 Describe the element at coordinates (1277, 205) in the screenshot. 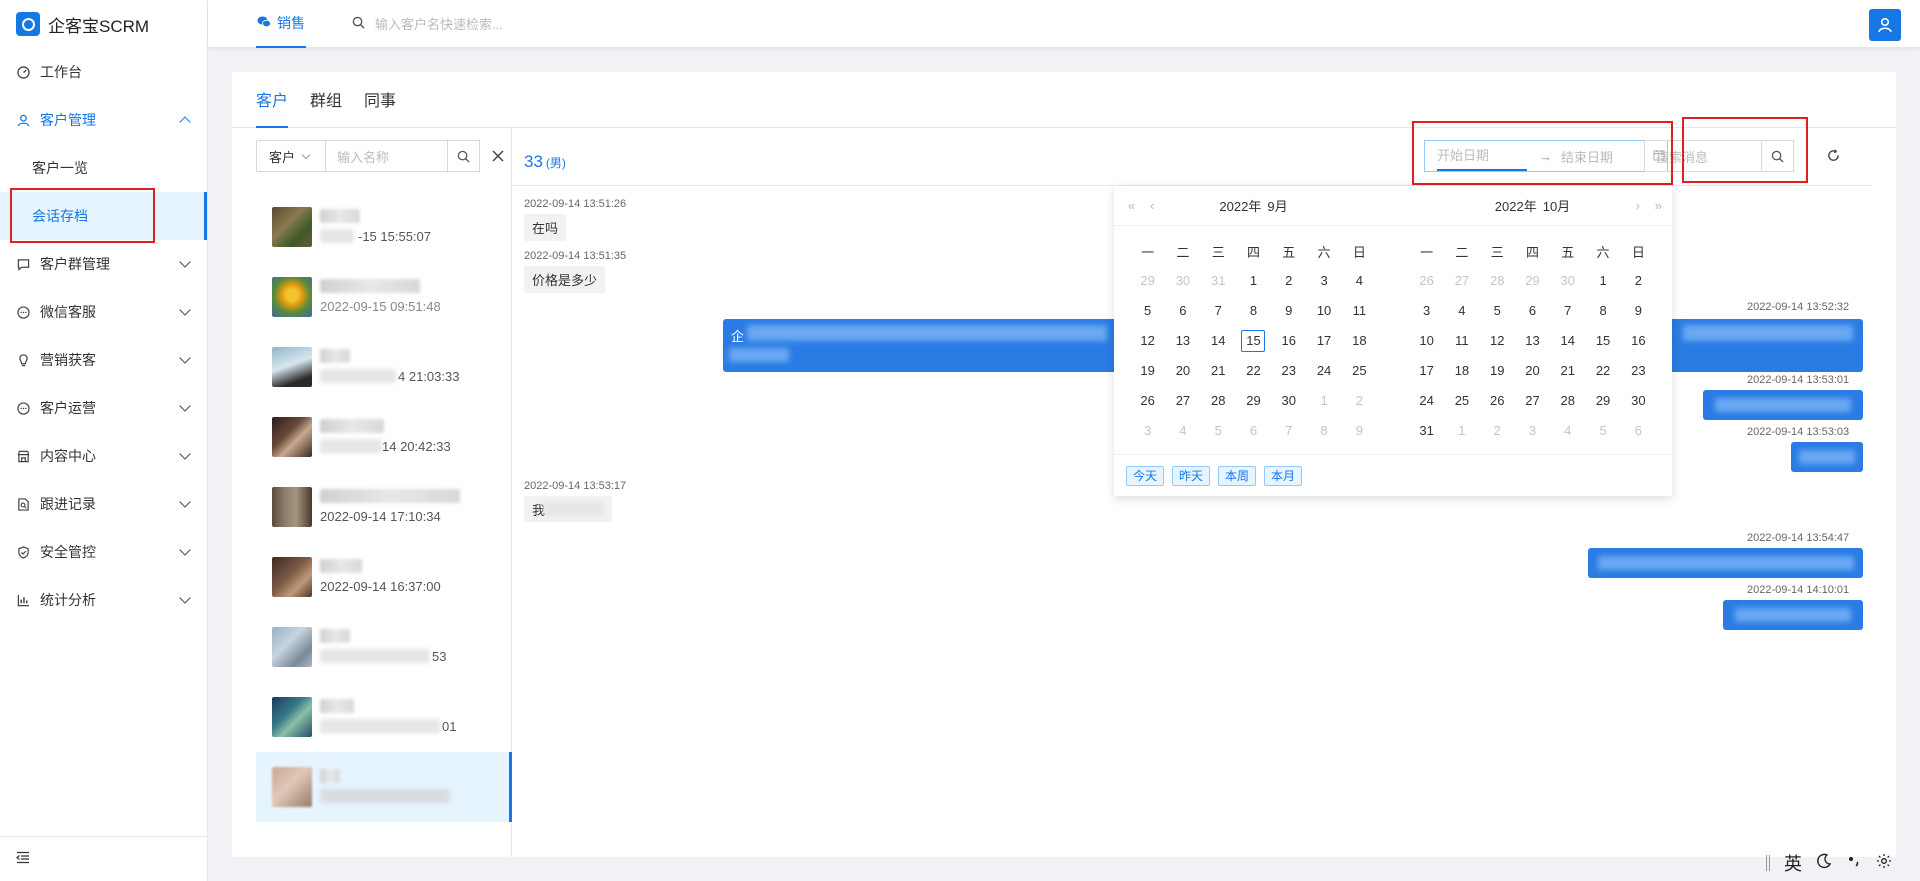

I see `calendar-month-left-label: 9月` at that location.